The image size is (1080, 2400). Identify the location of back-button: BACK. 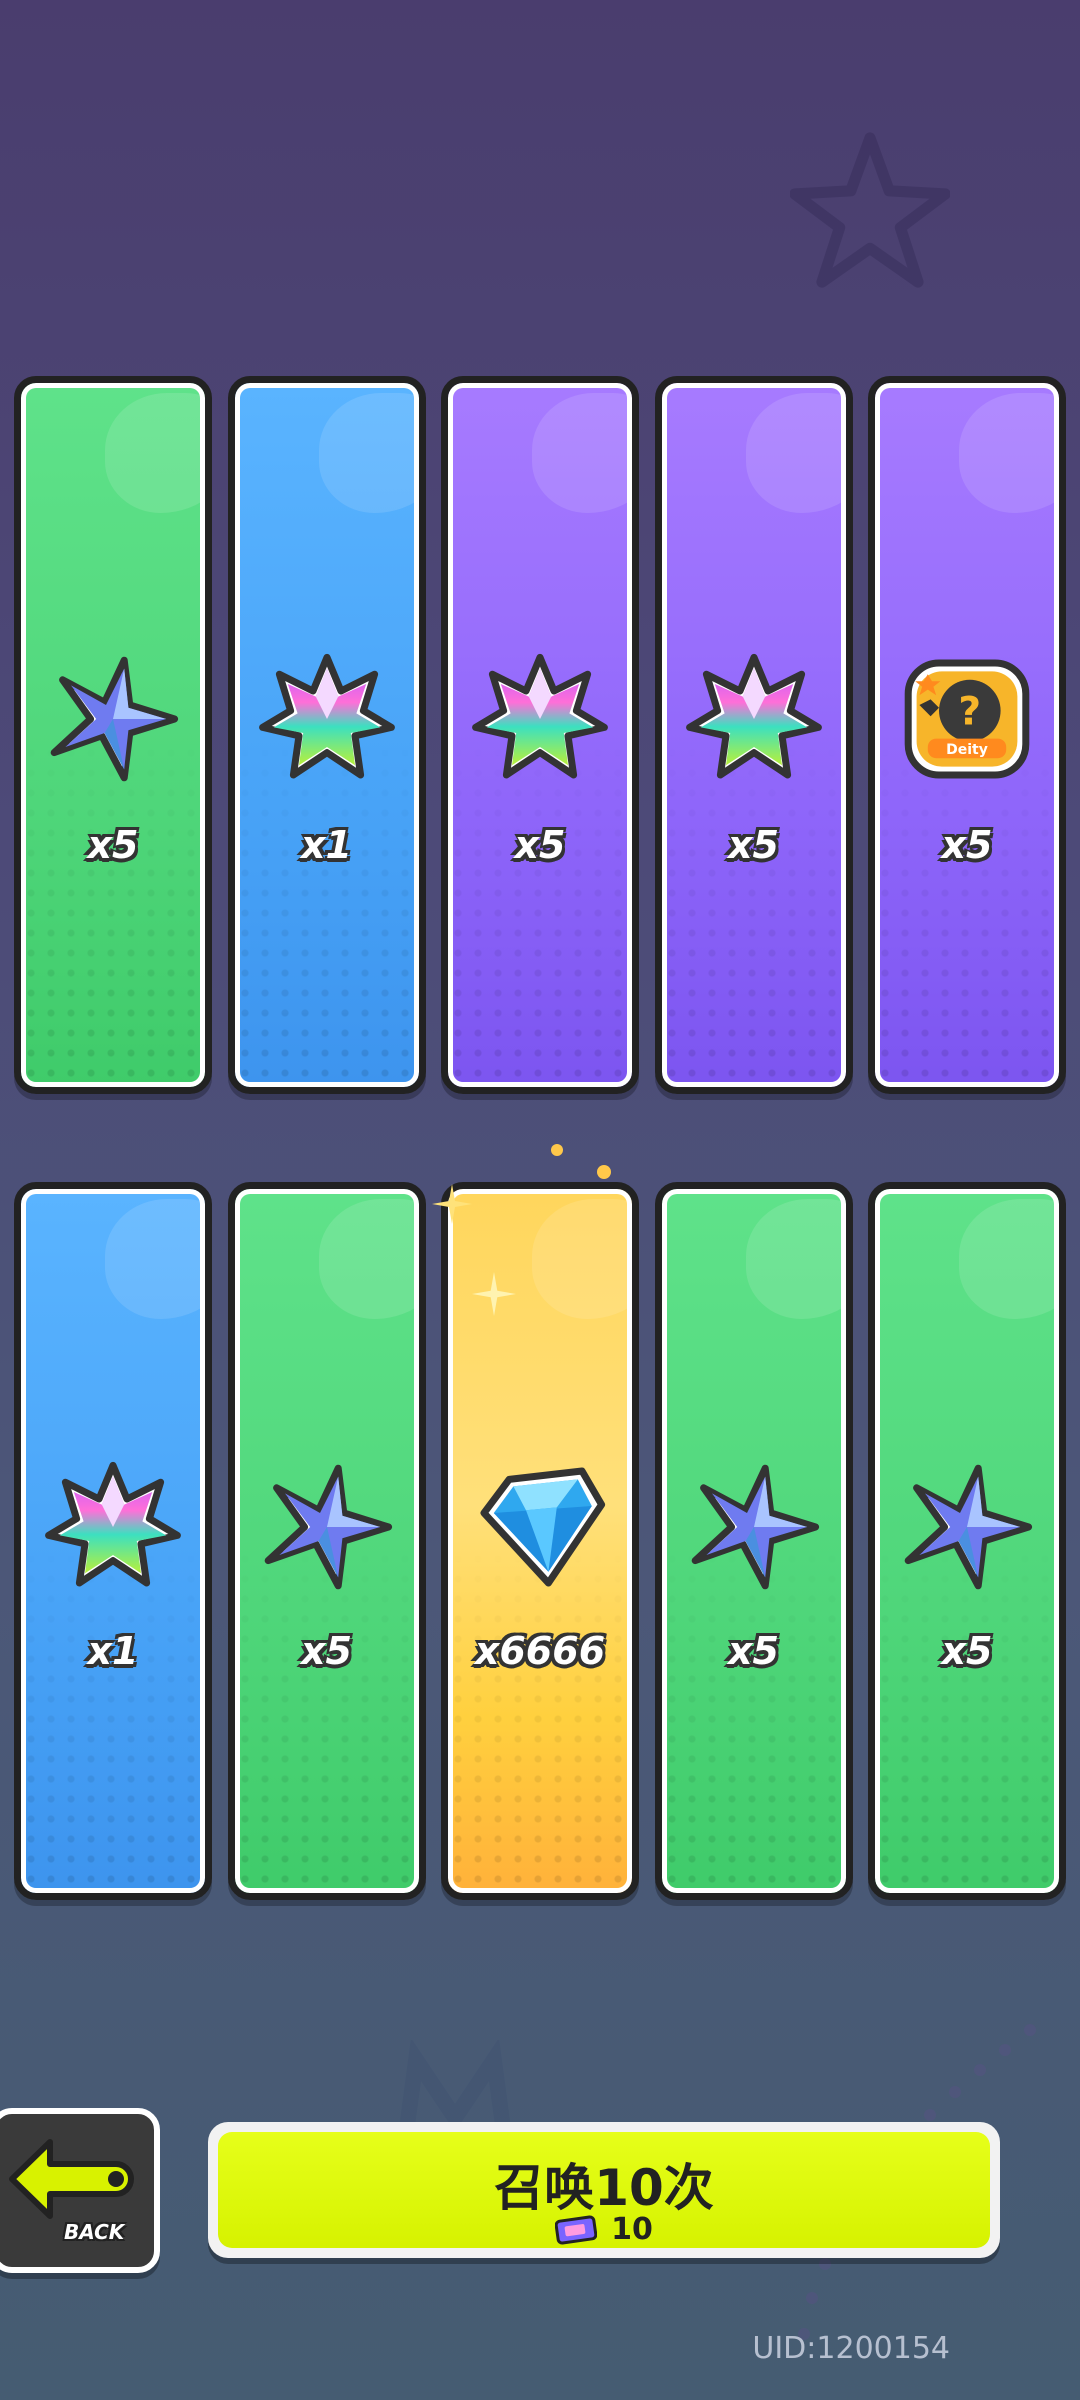
(80, 2190).